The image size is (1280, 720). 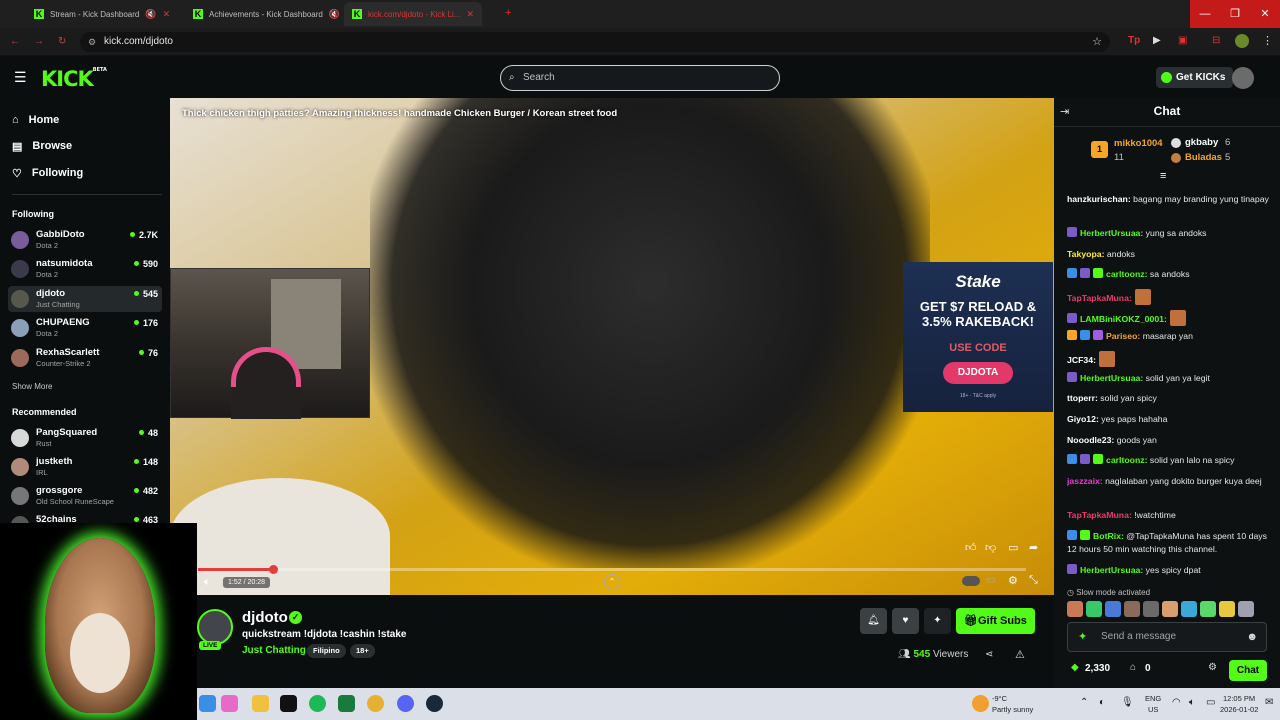 What do you see at coordinates (1134, 40) in the screenshot?
I see `extension-icon: Tp` at bounding box center [1134, 40].